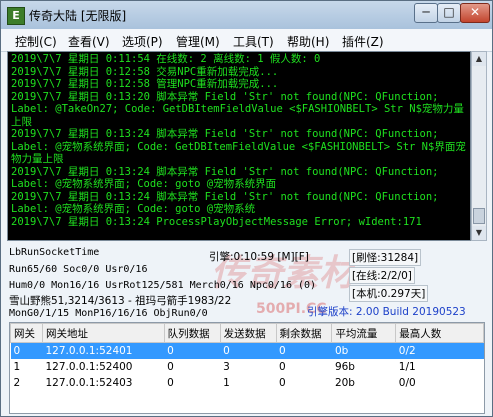  I want to click on table-cell: 127.0.0.1:52403, so click(89, 383).